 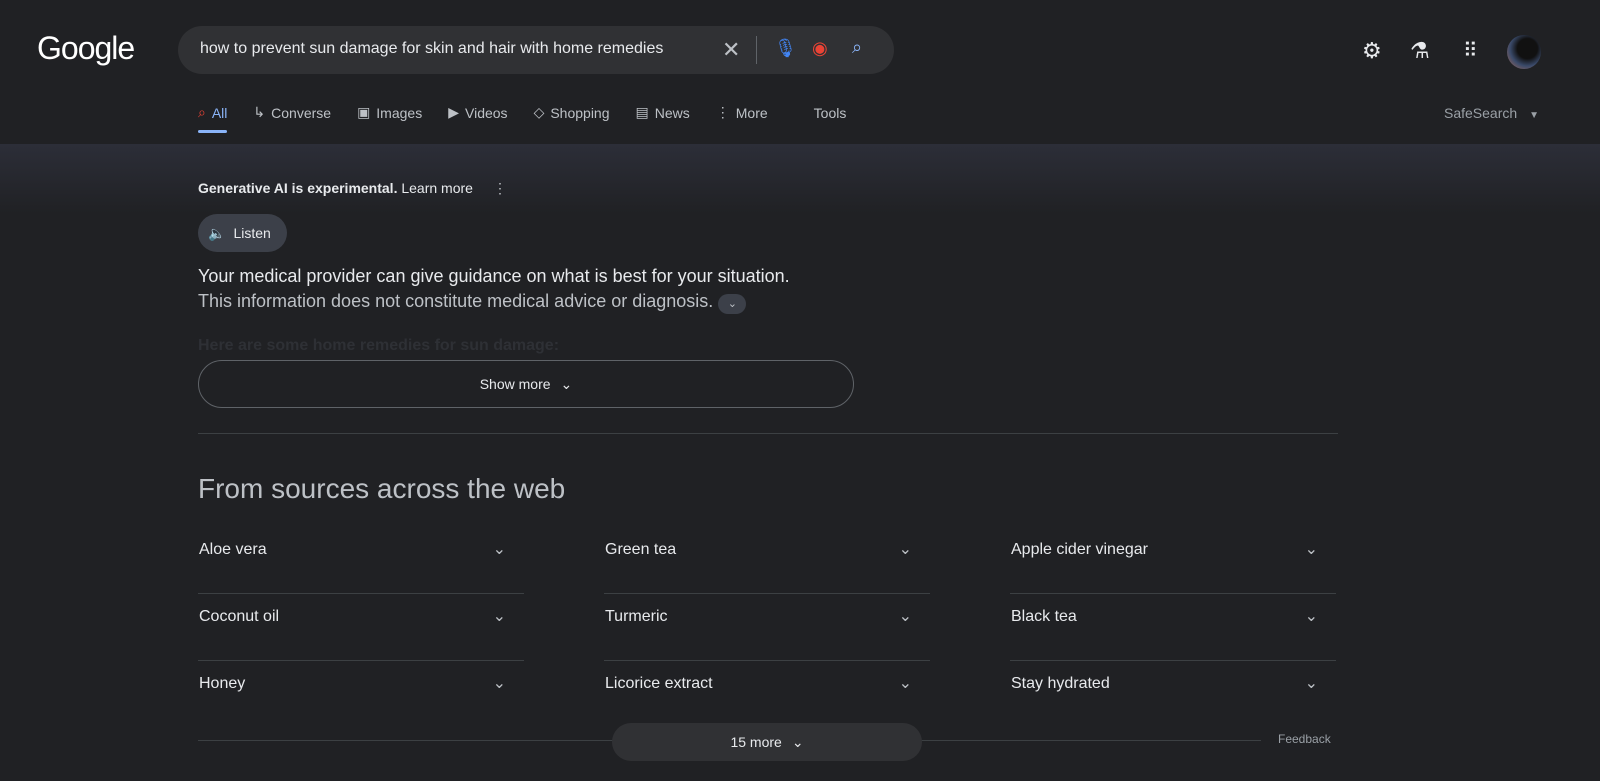 I want to click on expand-disclaimer-button: ⌄, so click(x=732, y=304).